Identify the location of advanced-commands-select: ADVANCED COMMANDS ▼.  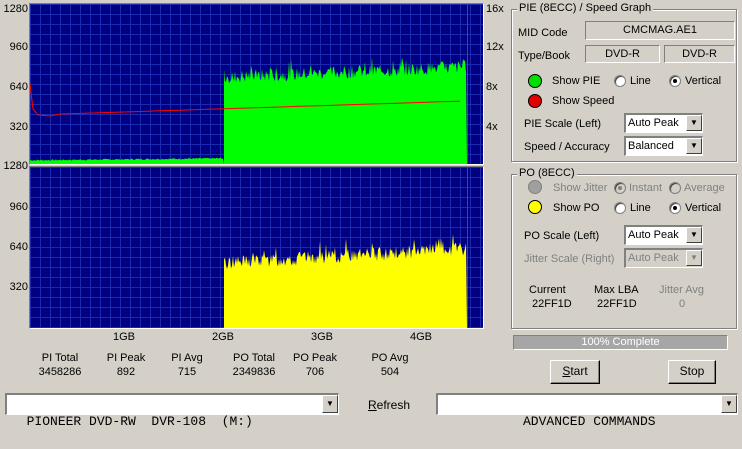
(587, 411).